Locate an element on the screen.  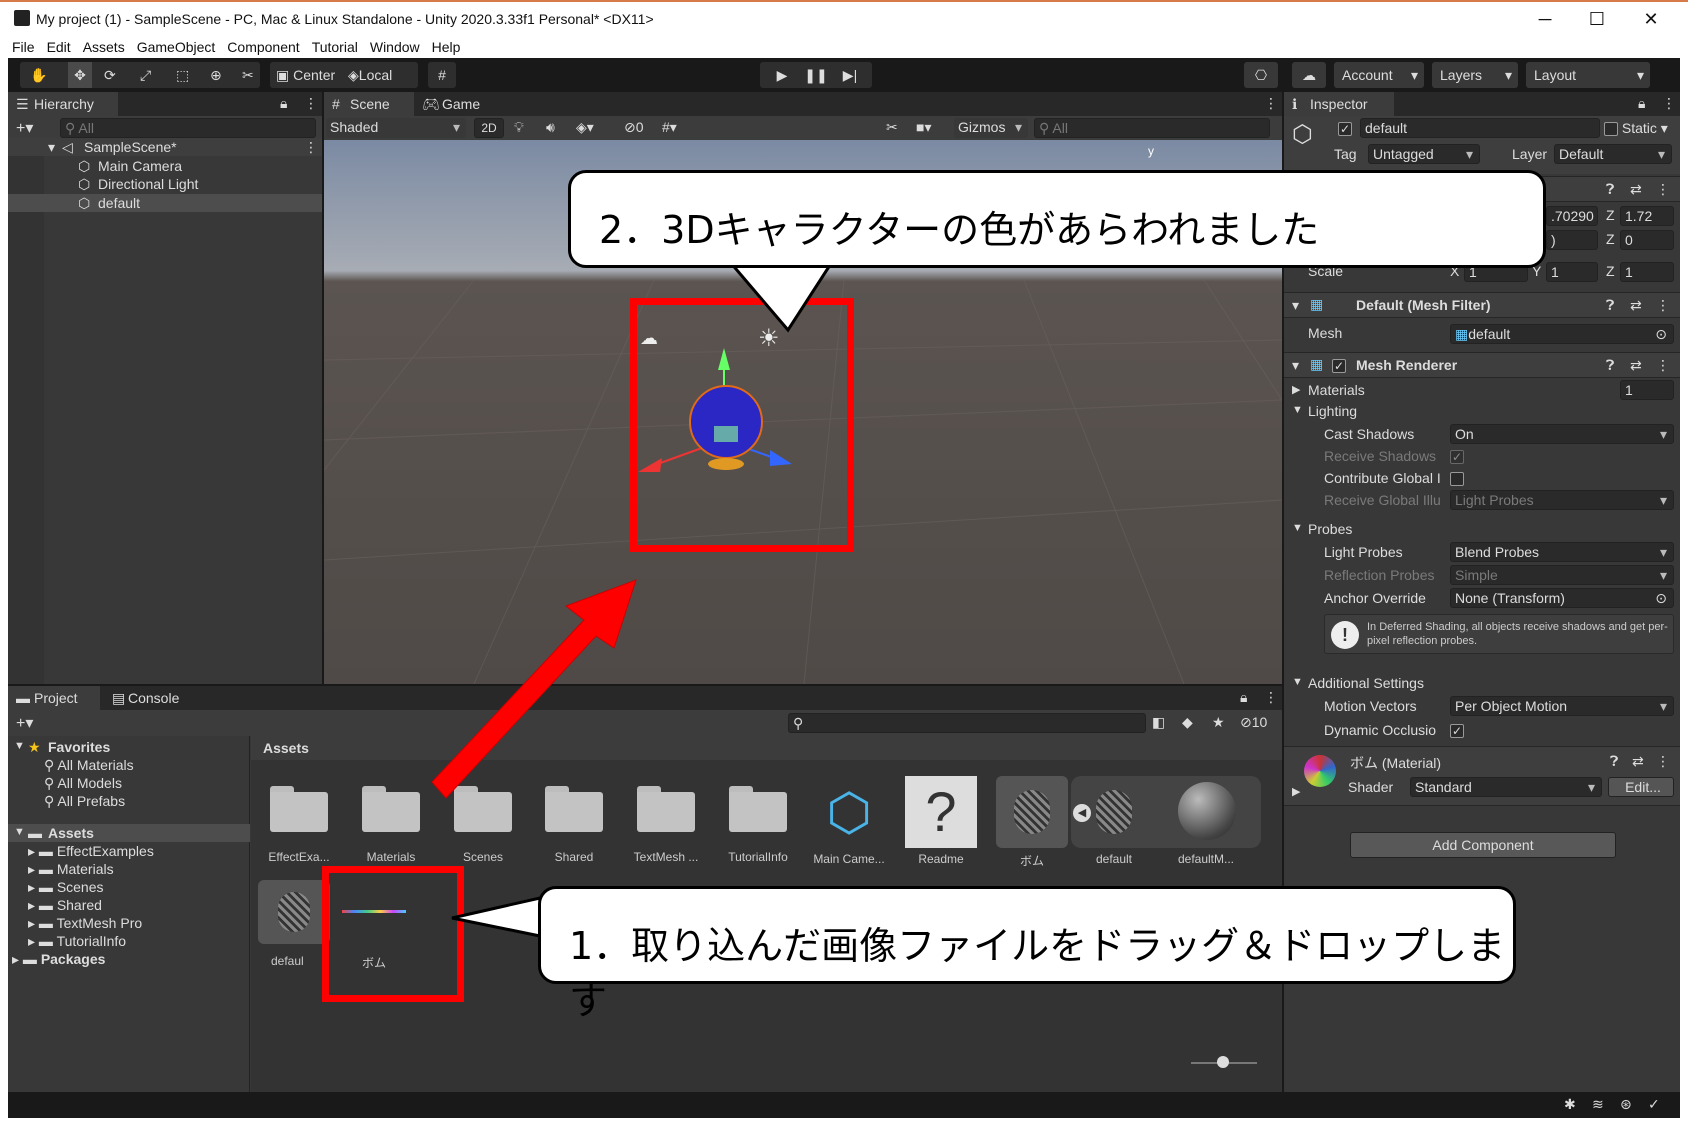
drag-arrow is located at coordinates (534, 689).